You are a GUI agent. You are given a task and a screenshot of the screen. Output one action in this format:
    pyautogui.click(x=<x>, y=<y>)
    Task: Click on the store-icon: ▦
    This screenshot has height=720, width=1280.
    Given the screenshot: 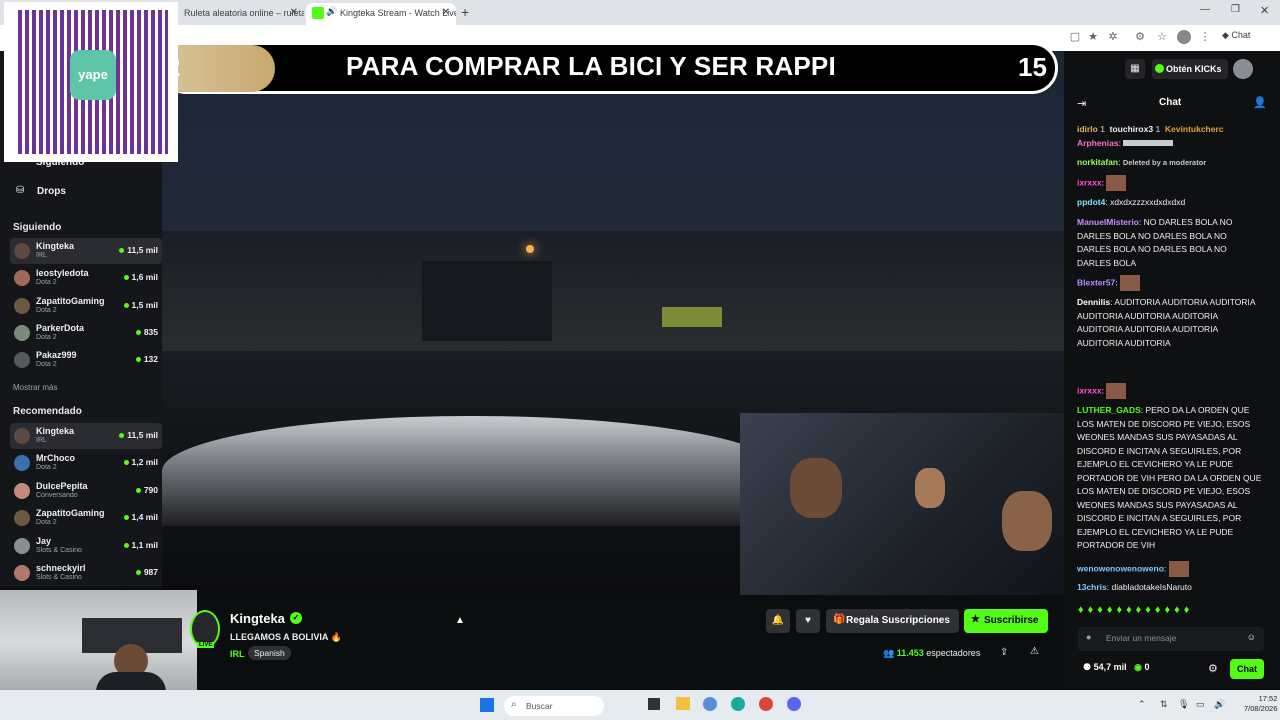 What is the action you would take?
    pyautogui.click(x=1135, y=69)
    